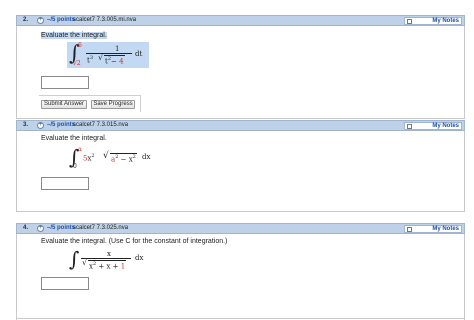  I want to click on upper-limit: 6, so click(80, 45).